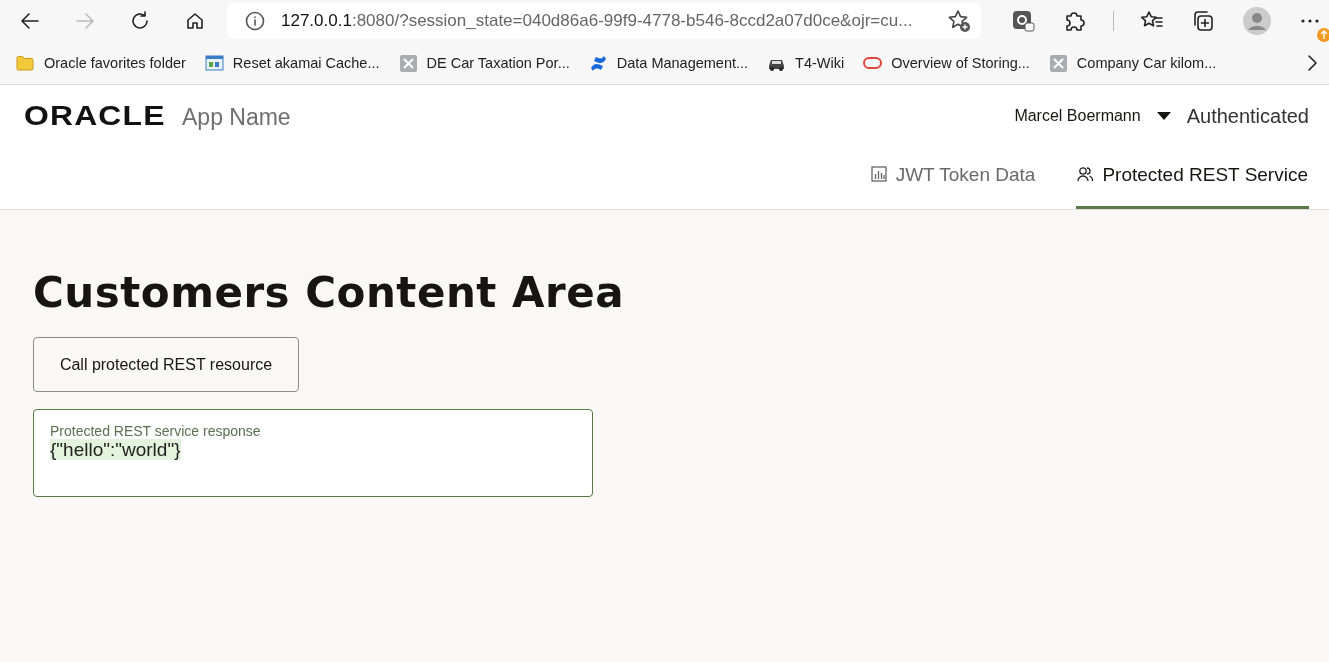 The height and width of the screenshot is (662, 1329). What do you see at coordinates (1257, 21) in the screenshot?
I see `profile-icon` at bounding box center [1257, 21].